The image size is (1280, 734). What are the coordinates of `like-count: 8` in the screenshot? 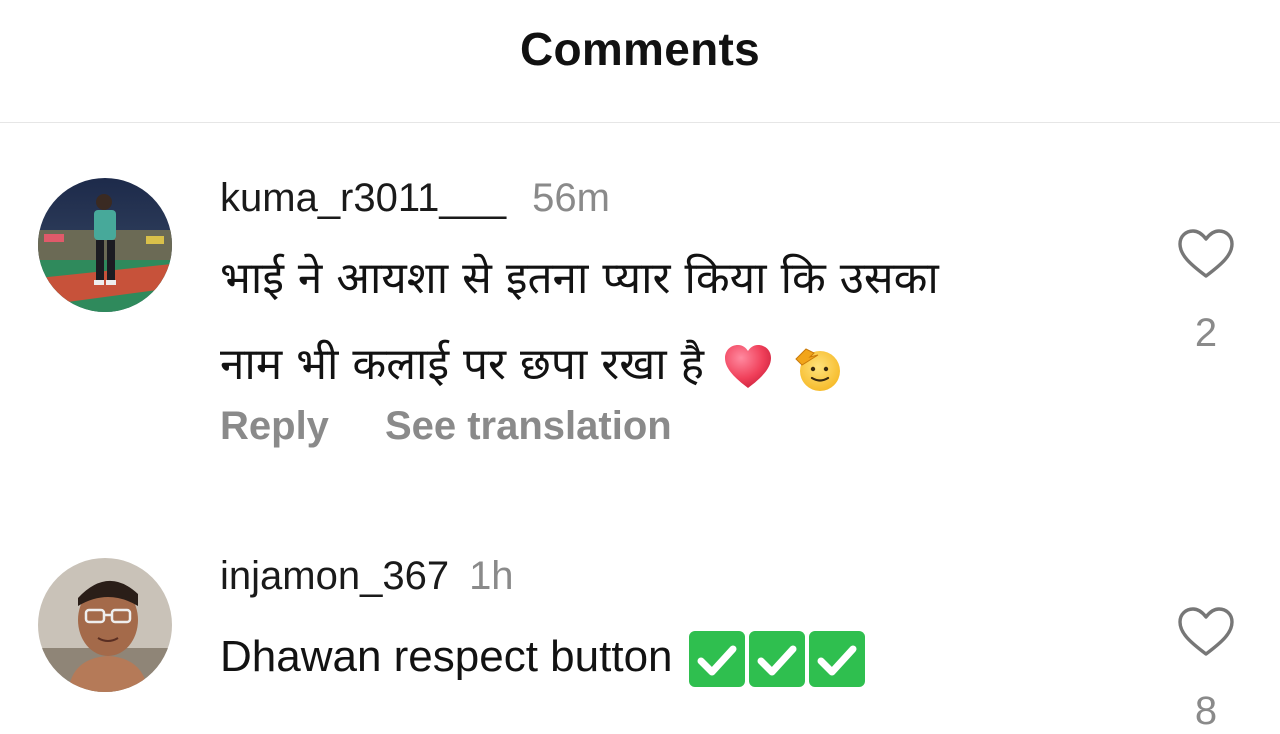 It's located at (1206, 711).